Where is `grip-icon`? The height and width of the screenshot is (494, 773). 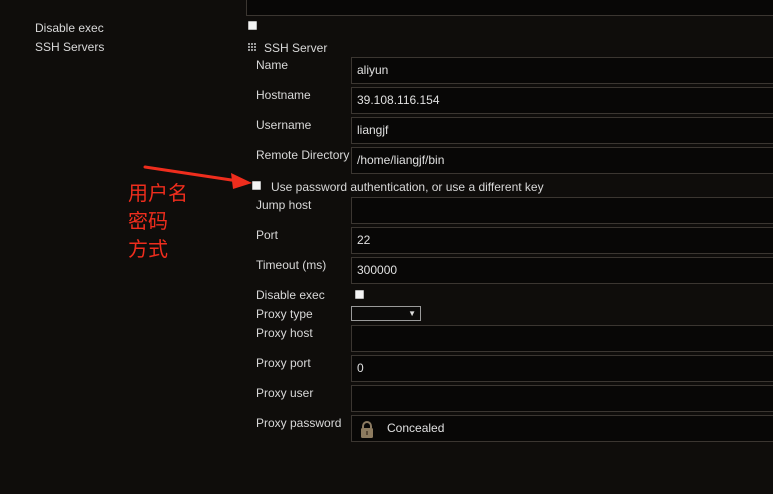 grip-icon is located at coordinates (252, 47).